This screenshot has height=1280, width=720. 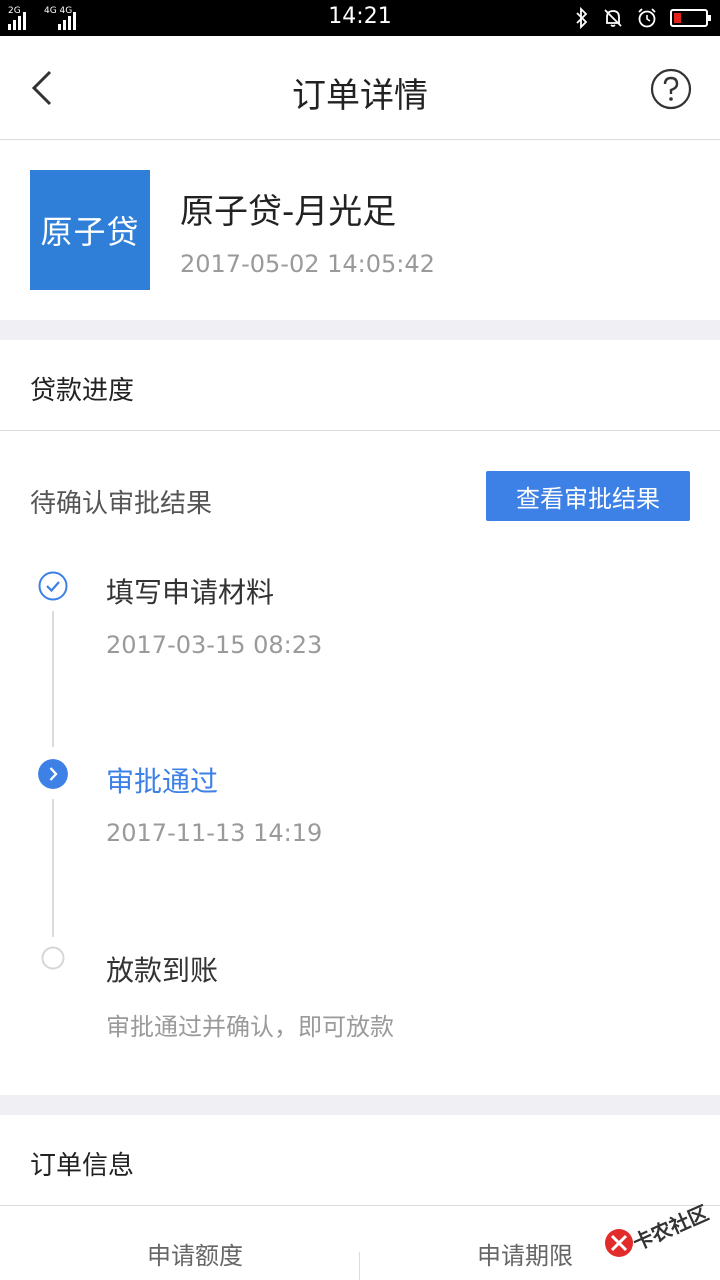 What do you see at coordinates (588, 496) in the screenshot?
I see `view-approval-result-button: 查看审批结果` at bounding box center [588, 496].